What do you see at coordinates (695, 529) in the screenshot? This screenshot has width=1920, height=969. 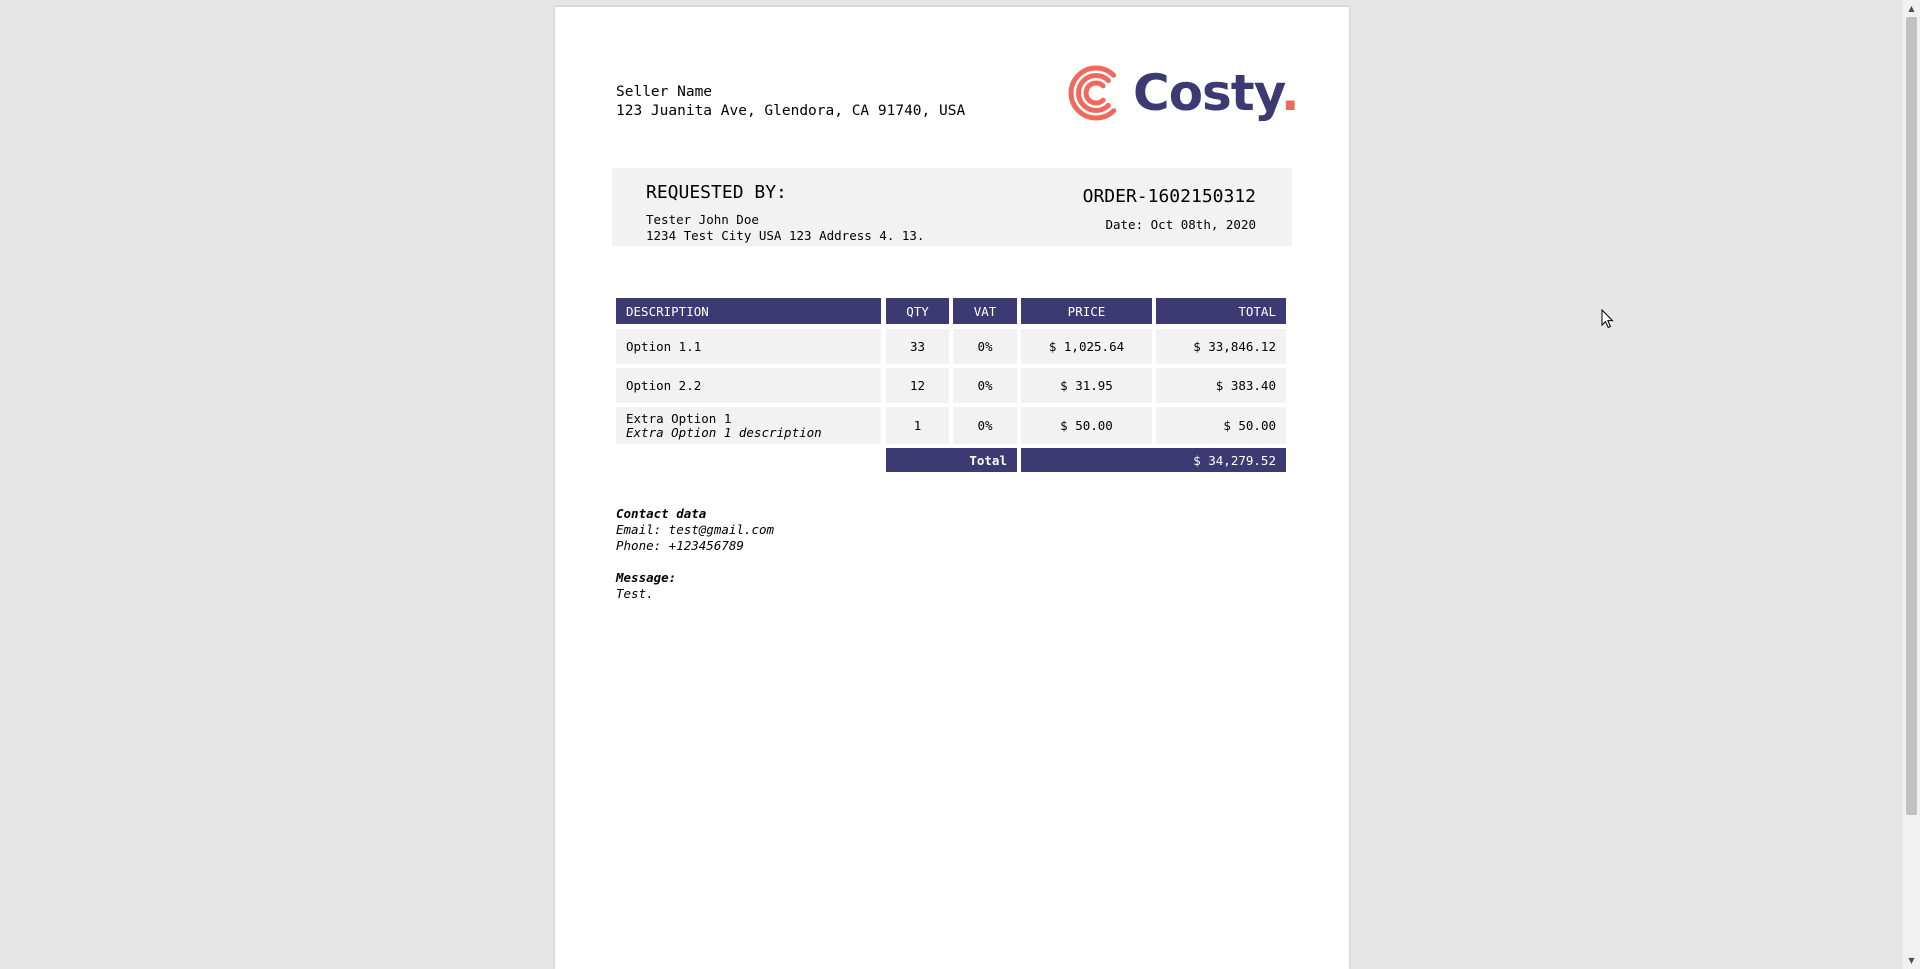 I see `contact-email: Email: test@gmail.com` at bounding box center [695, 529].